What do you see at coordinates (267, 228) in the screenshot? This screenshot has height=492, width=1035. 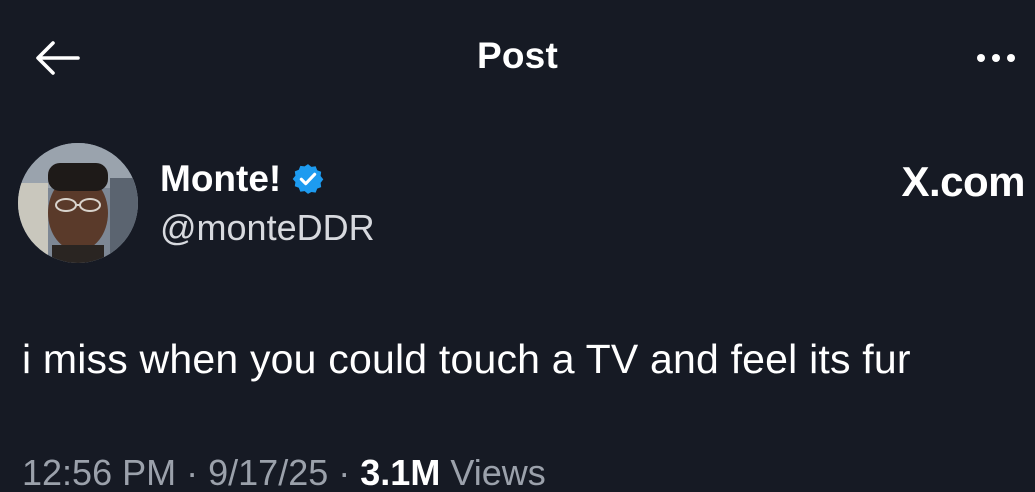 I see `author-handle: @monteDDR` at bounding box center [267, 228].